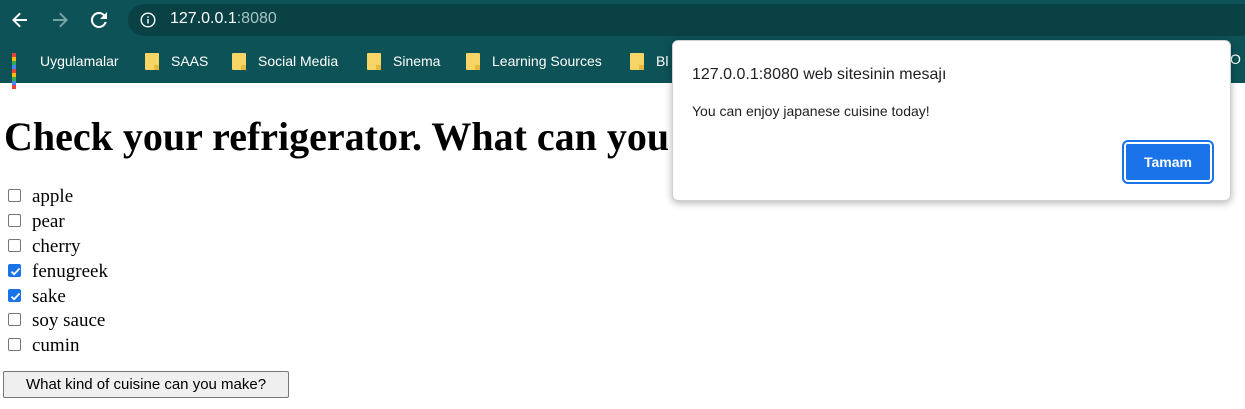  I want to click on checkbox-sake, so click(14, 295).